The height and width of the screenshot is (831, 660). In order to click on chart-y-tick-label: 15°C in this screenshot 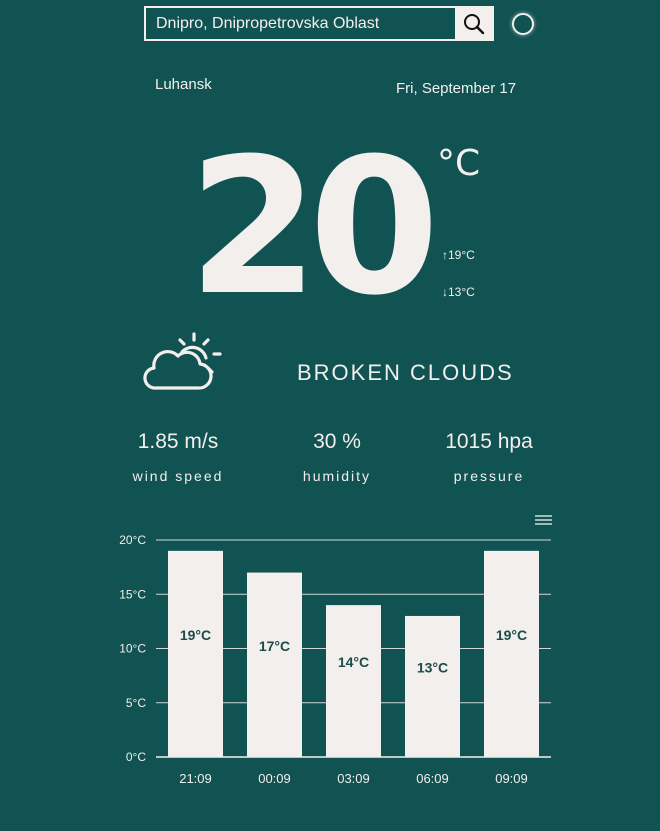, I will do `click(132, 594)`.